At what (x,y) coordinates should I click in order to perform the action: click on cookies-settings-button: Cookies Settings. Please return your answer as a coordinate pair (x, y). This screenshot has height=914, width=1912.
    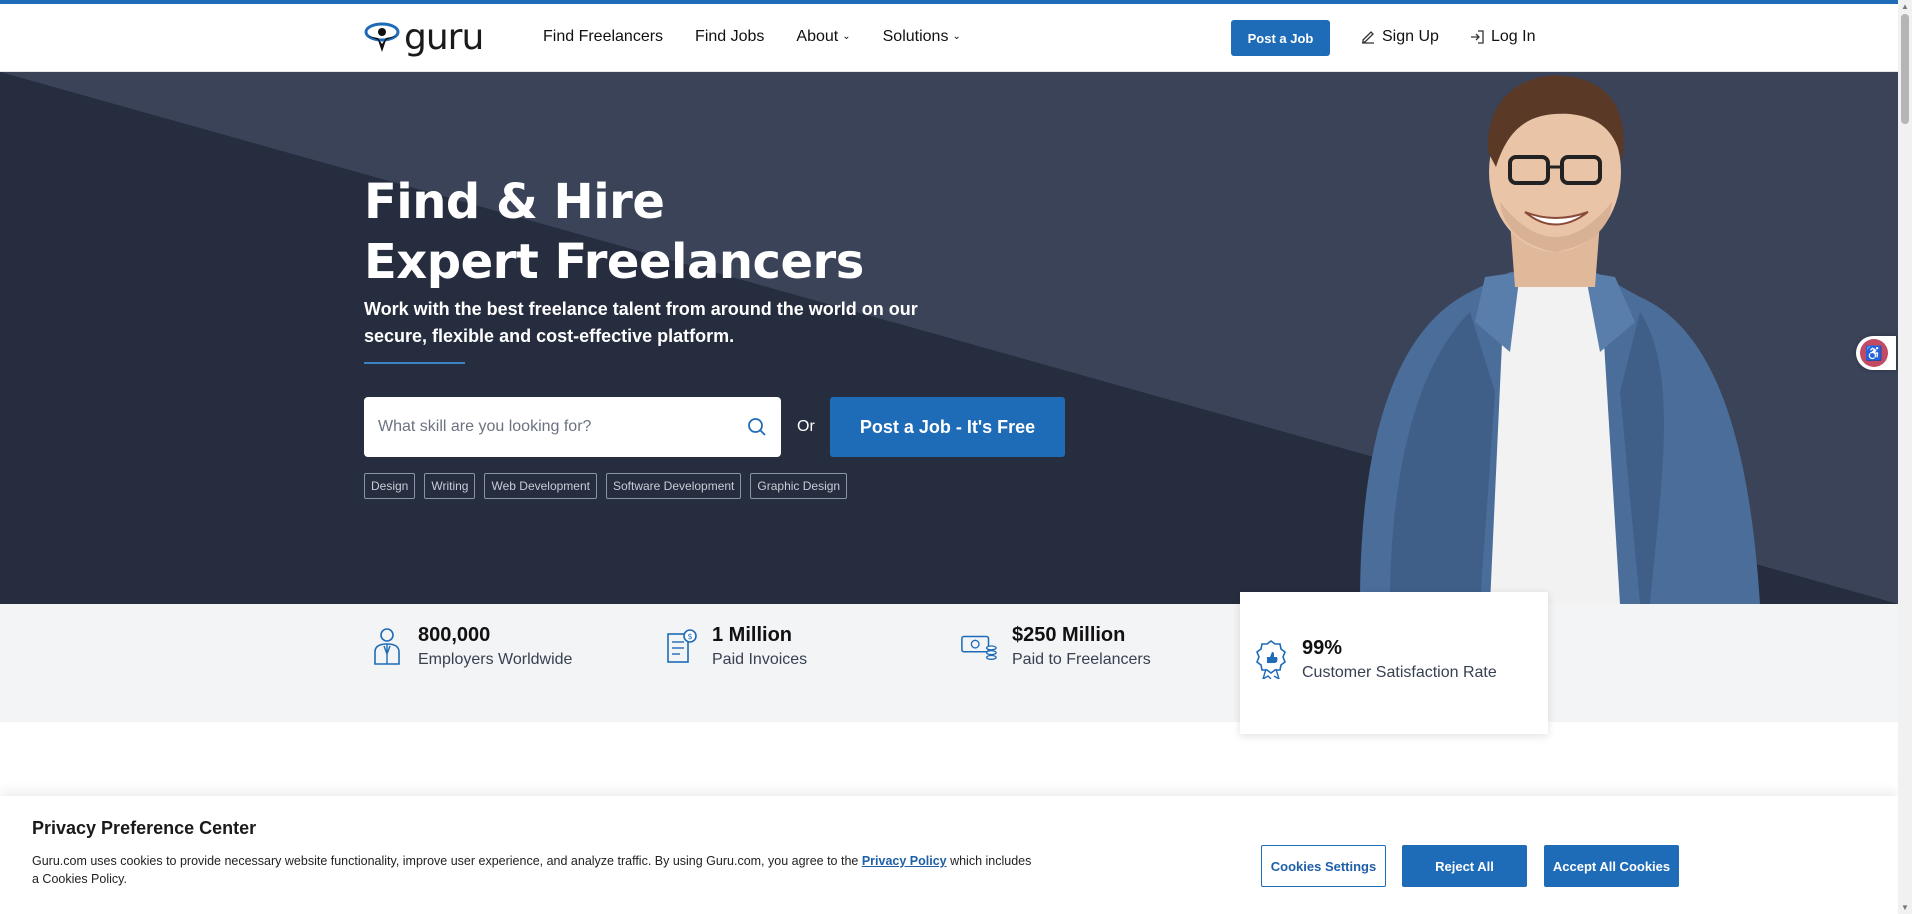
    Looking at the image, I should click on (1323, 866).